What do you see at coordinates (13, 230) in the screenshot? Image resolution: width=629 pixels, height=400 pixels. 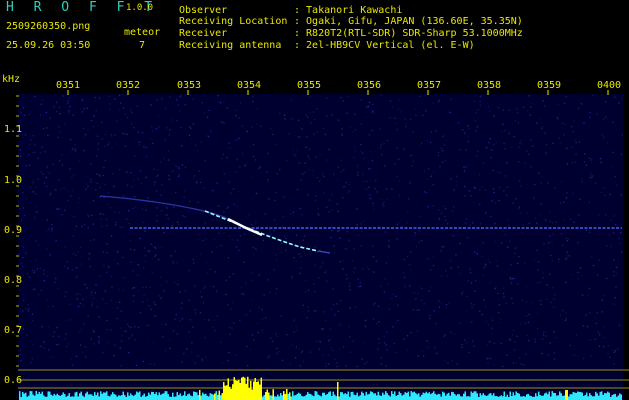 I see `freq-tick: 0.9` at bounding box center [13, 230].